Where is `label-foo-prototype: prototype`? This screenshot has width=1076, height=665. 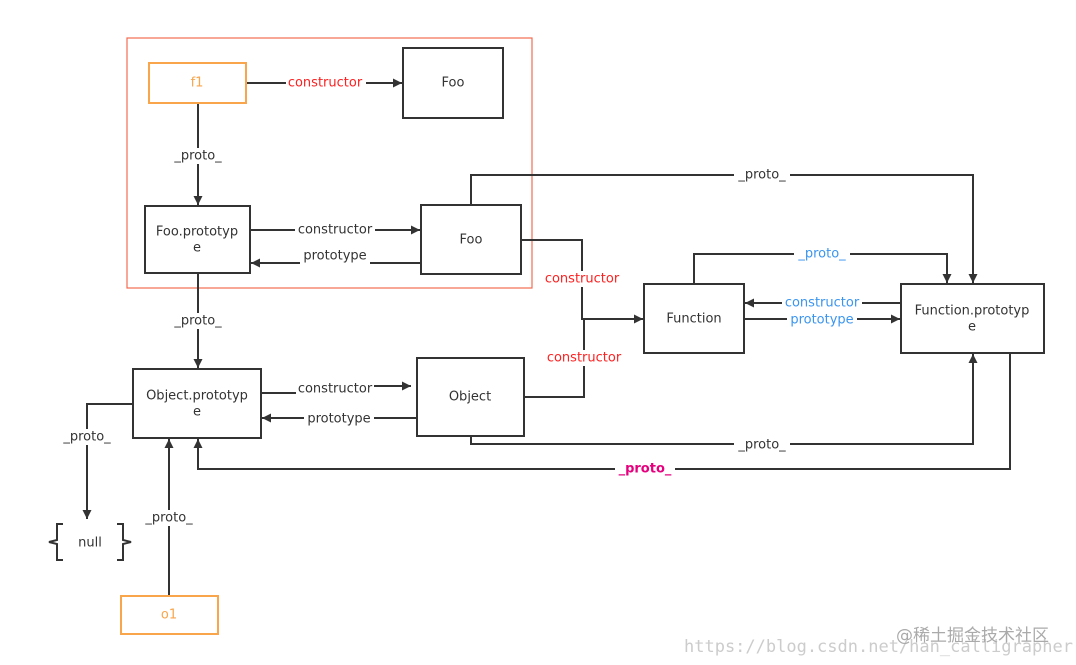 label-foo-prototype: prototype is located at coordinates (334, 256).